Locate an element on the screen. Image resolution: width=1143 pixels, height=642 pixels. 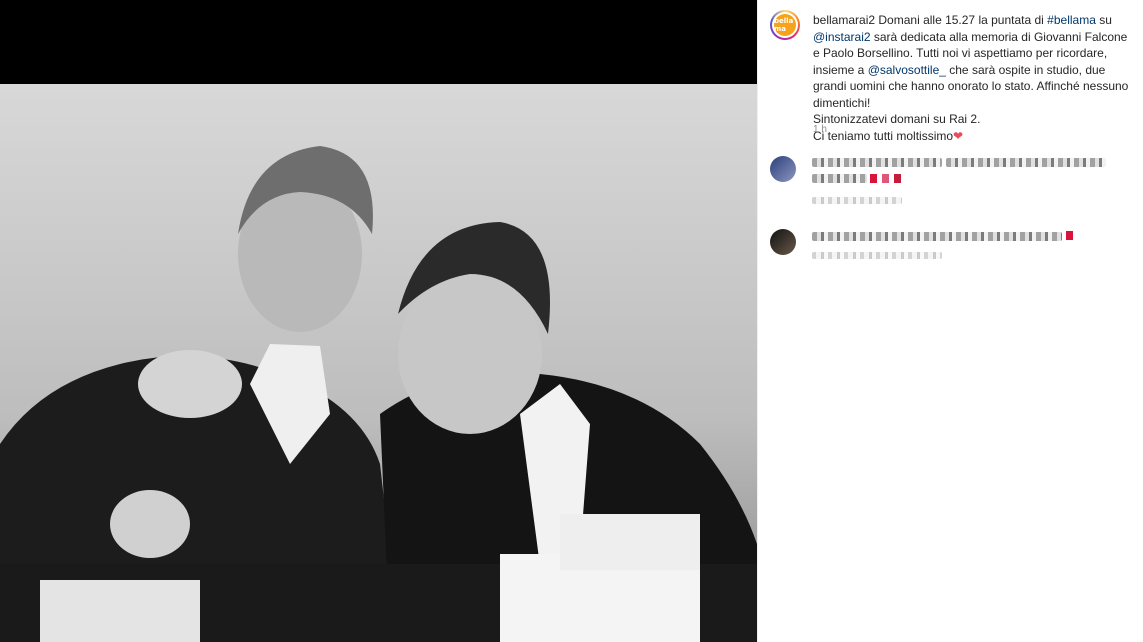
author-username: bellamarai2 is located at coordinates (844, 20).